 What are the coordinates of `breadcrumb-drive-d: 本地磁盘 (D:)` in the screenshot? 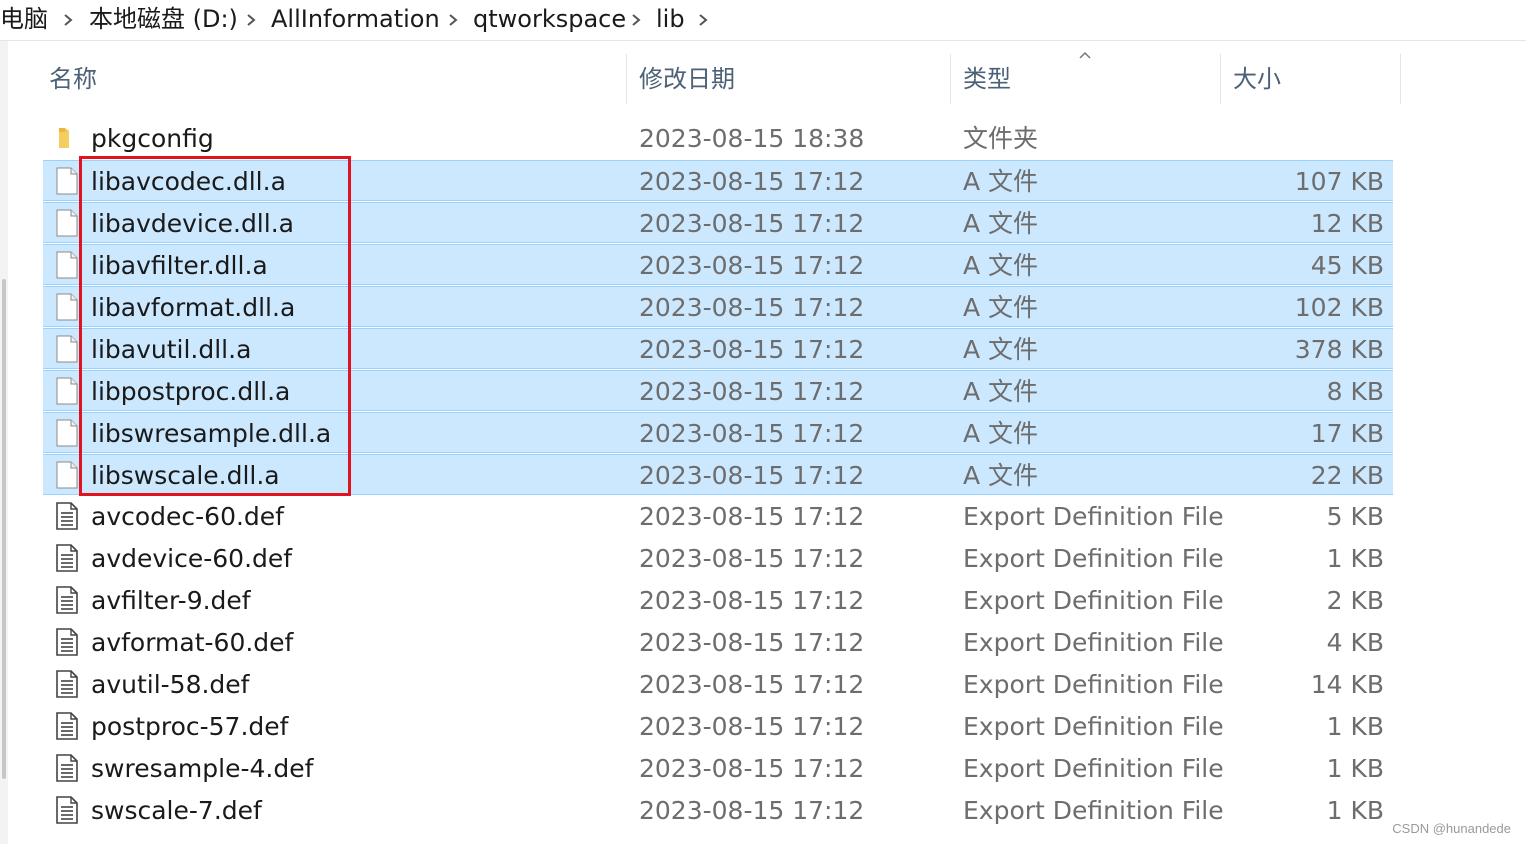 It's located at (163, 19).